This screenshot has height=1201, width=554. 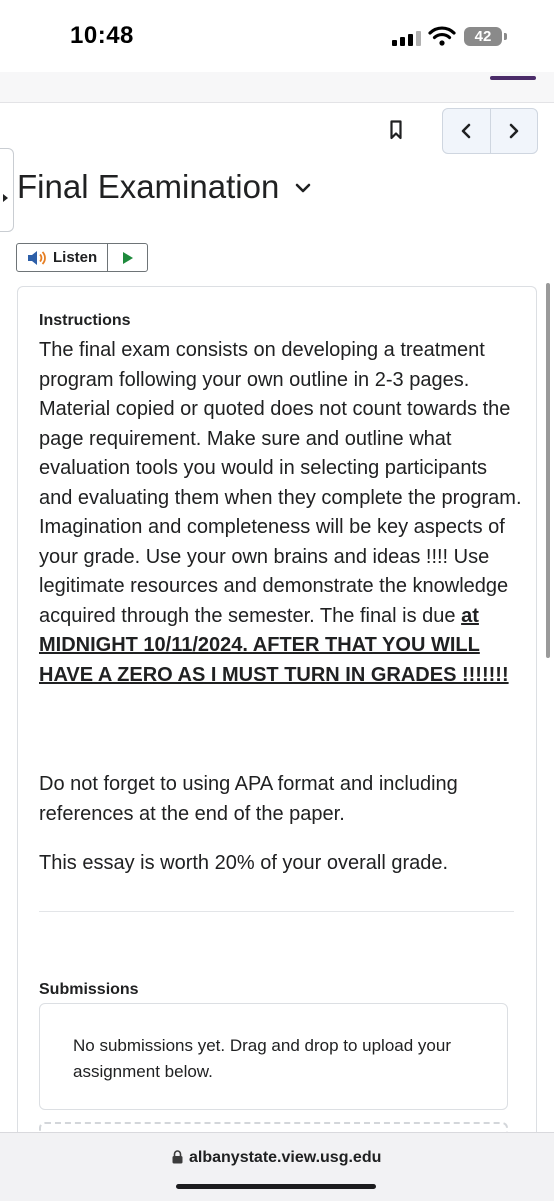 I want to click on play-icon, so click(x=127, y=257).